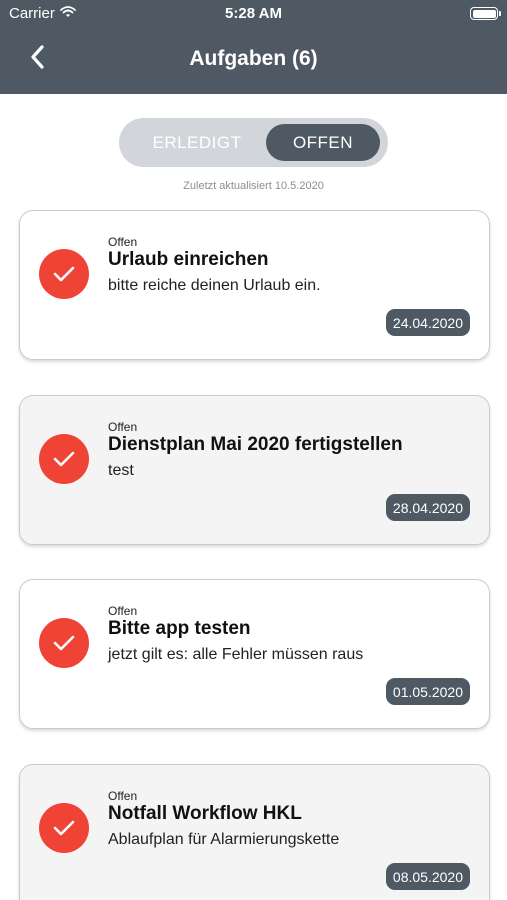 This screenshot has height=900, width=507. What do you see at coordinates (214, 285) in the screenshot?
I see `task-description: bitte reiche deinen Urlaub ein.` at bounding box center [214, 285].